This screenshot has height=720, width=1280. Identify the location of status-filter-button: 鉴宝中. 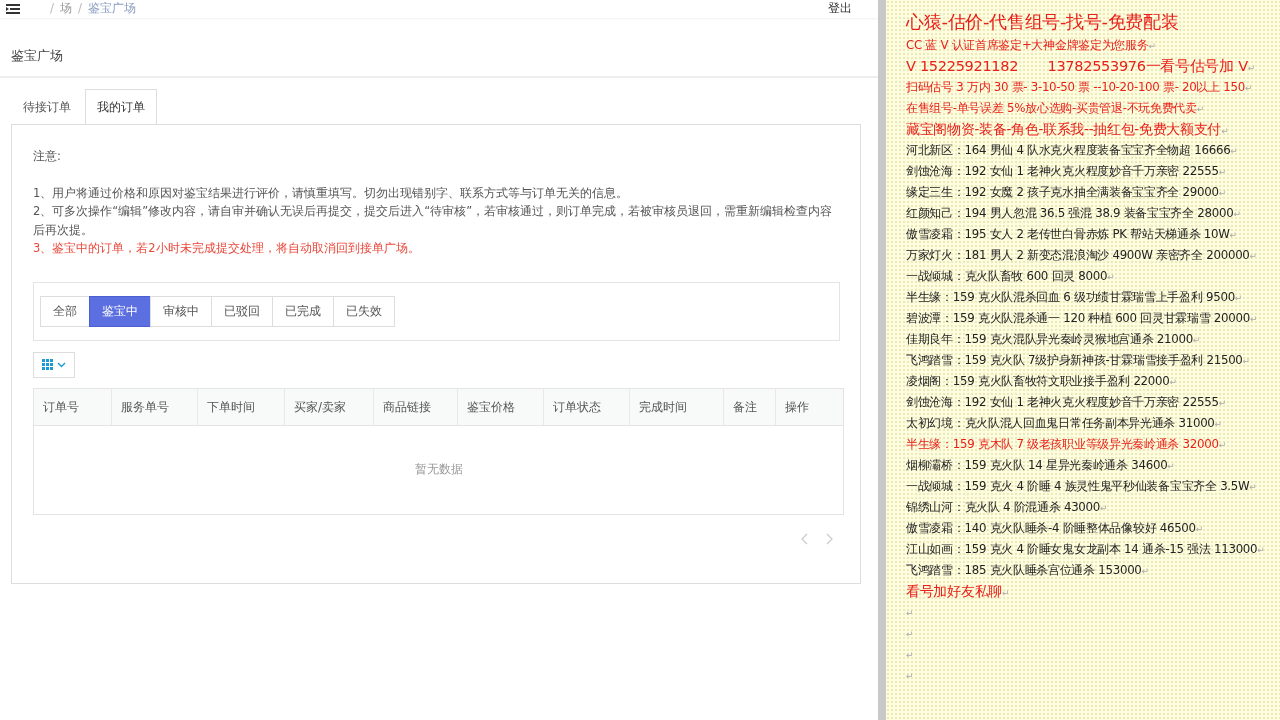
(120, 311).